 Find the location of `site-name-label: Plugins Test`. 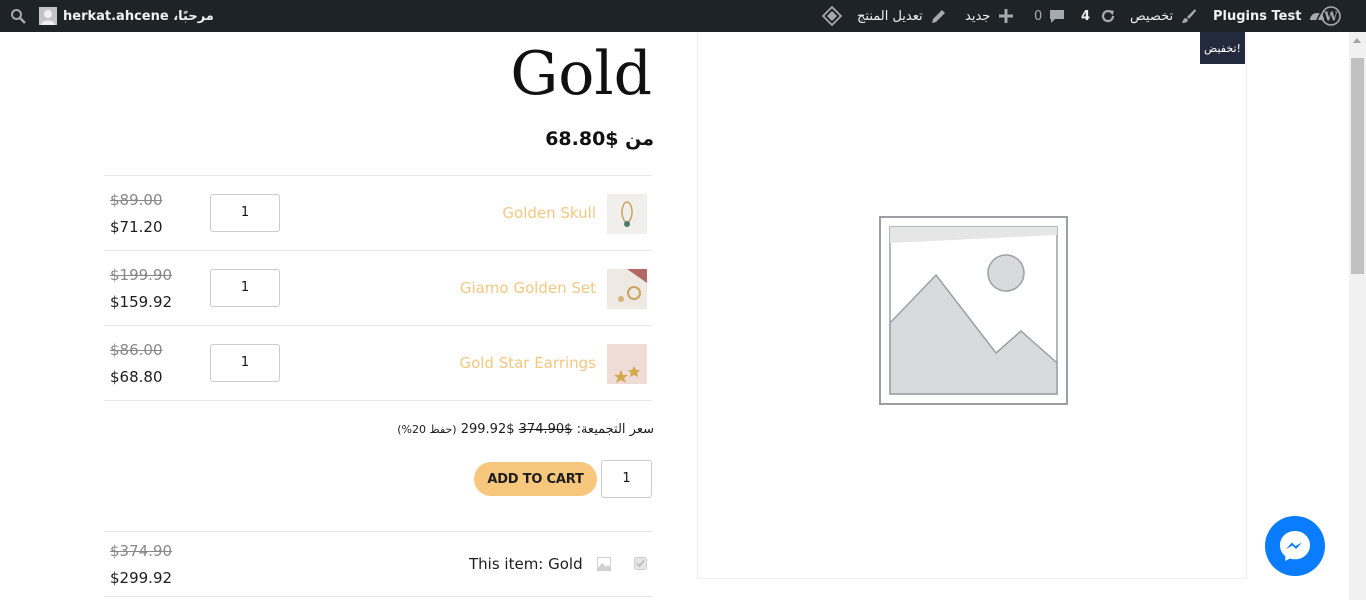

site-name-label: Plugins Test is located at coordinates (1257, 16).